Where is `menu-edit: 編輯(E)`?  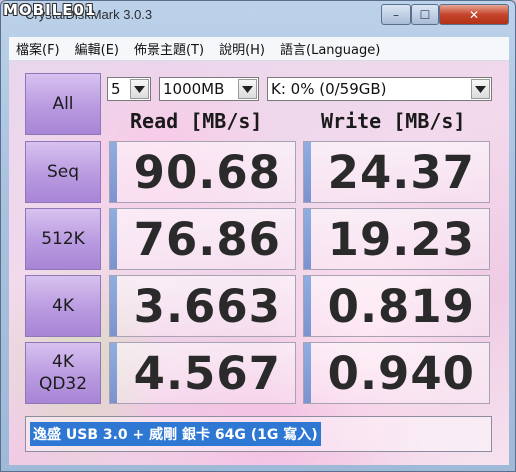 menu-edit: 編輯(E) is located at coordinates (97, 48).